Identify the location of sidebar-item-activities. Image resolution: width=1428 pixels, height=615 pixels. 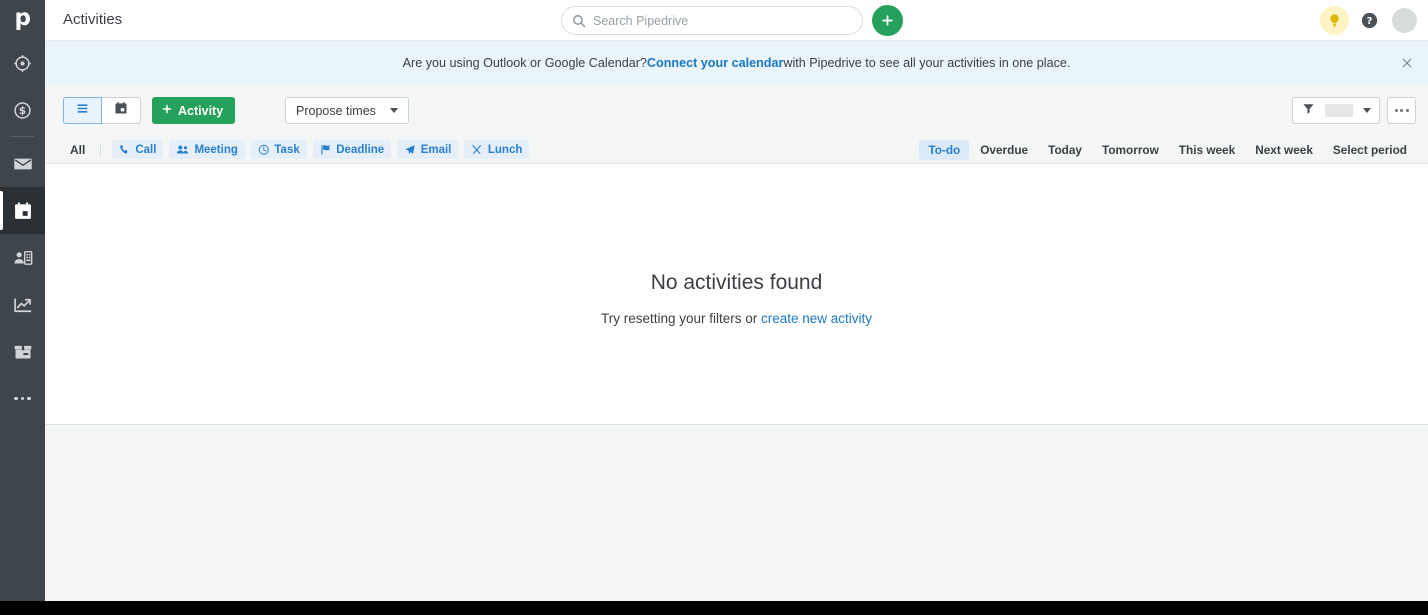
(22, 210).